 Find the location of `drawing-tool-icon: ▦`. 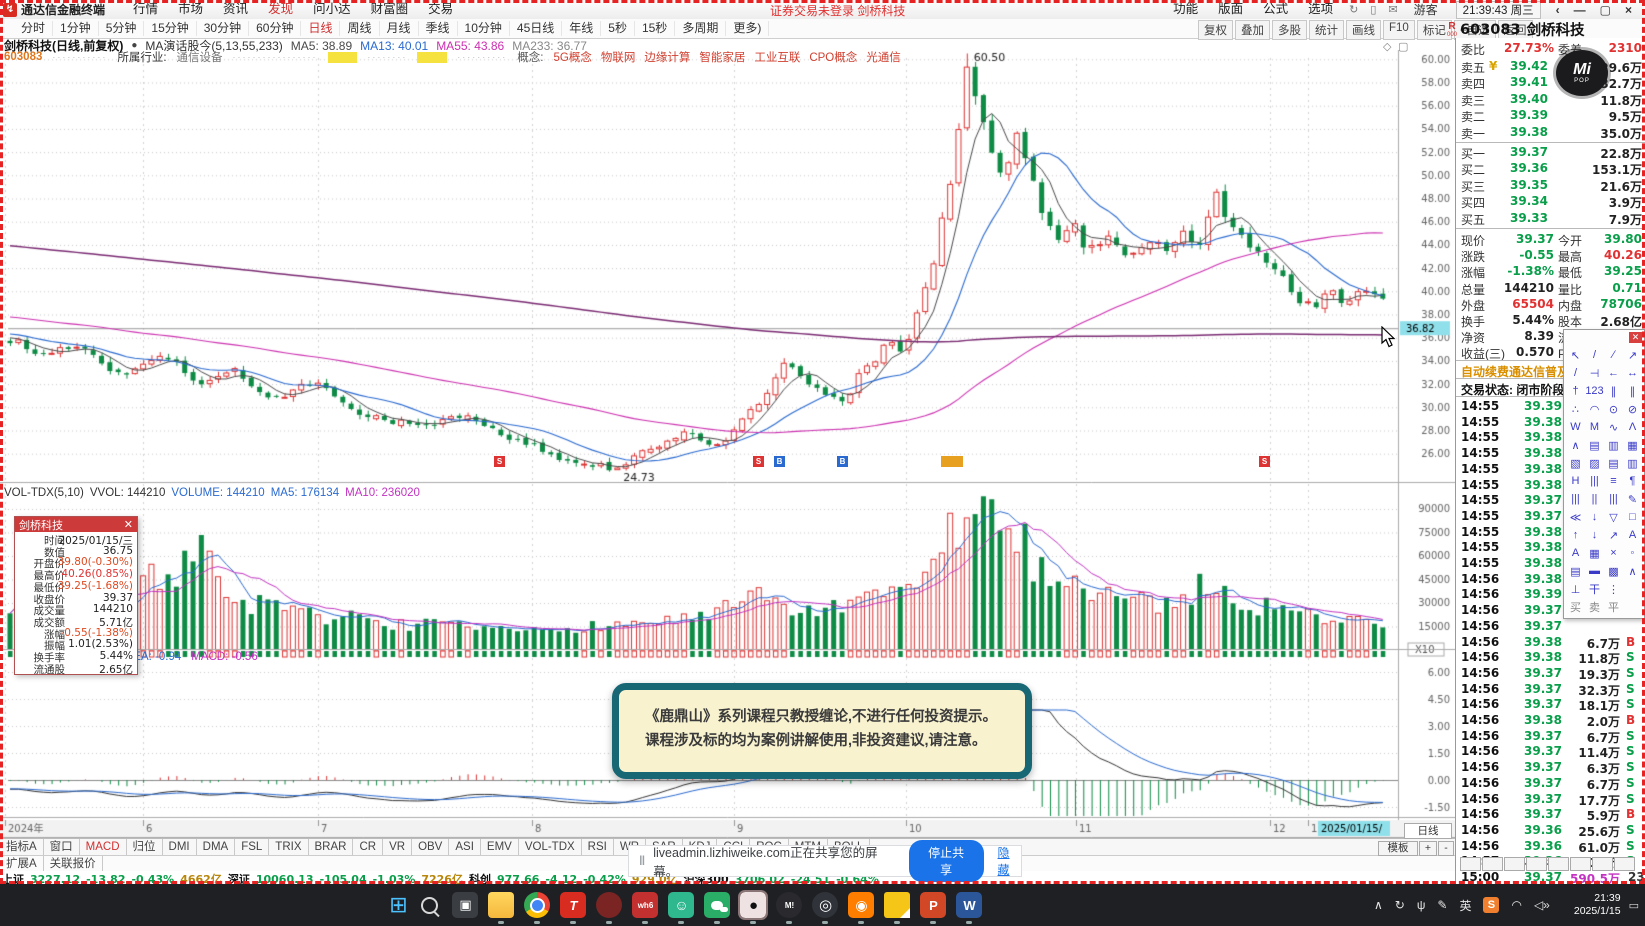

drawing-tool-icon: ▦ is located at coordinates (1594, 553).